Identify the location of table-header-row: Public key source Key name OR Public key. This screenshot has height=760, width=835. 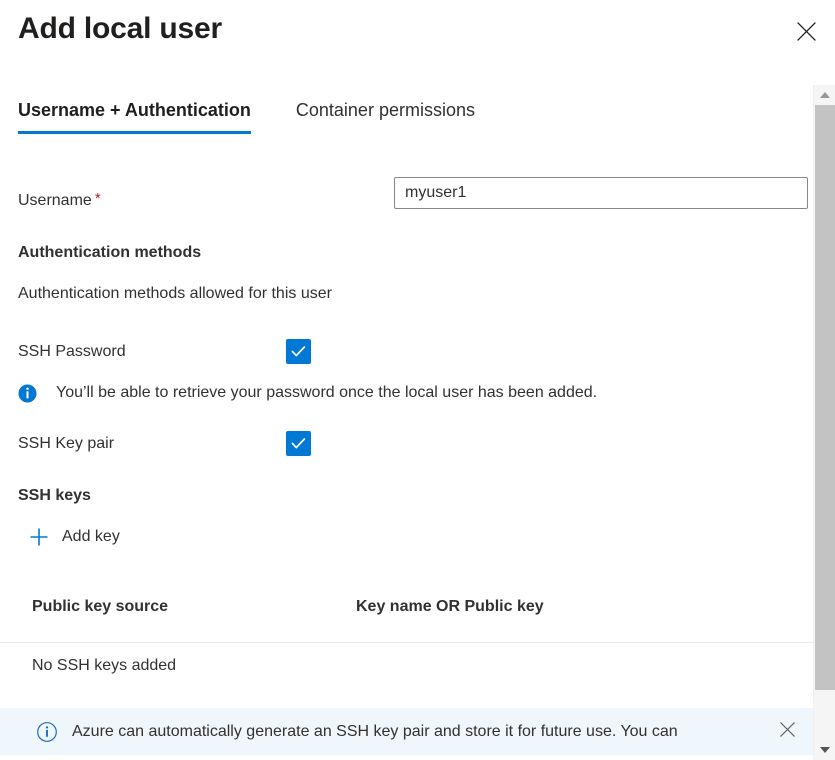
(406, 618).